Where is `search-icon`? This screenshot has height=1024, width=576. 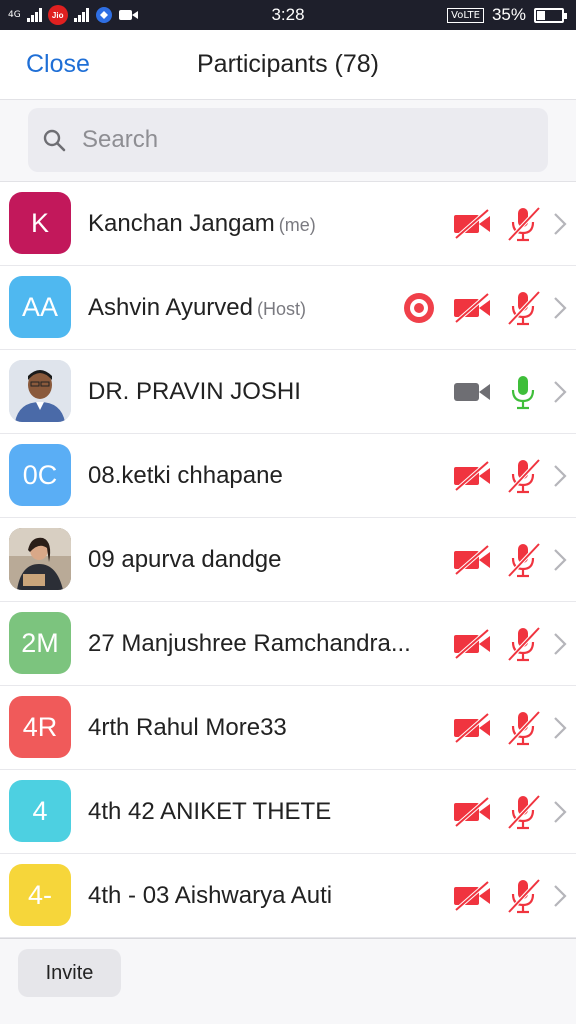
search-icon is located at coordinates (54, 140).